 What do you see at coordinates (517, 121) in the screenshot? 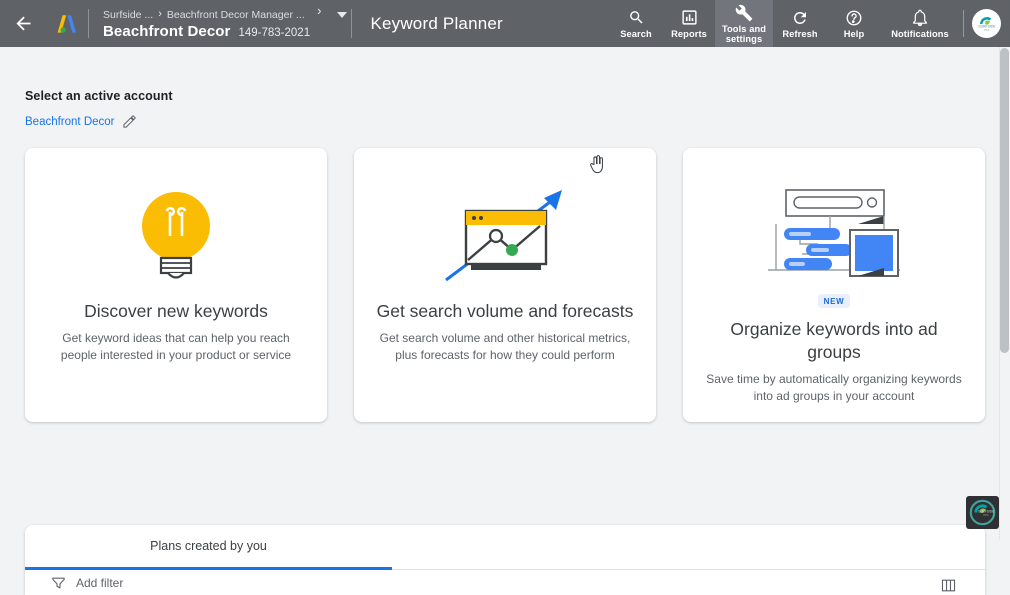
I see `active-account-row: Beachfront Decor` at bounding box center [517, 121].